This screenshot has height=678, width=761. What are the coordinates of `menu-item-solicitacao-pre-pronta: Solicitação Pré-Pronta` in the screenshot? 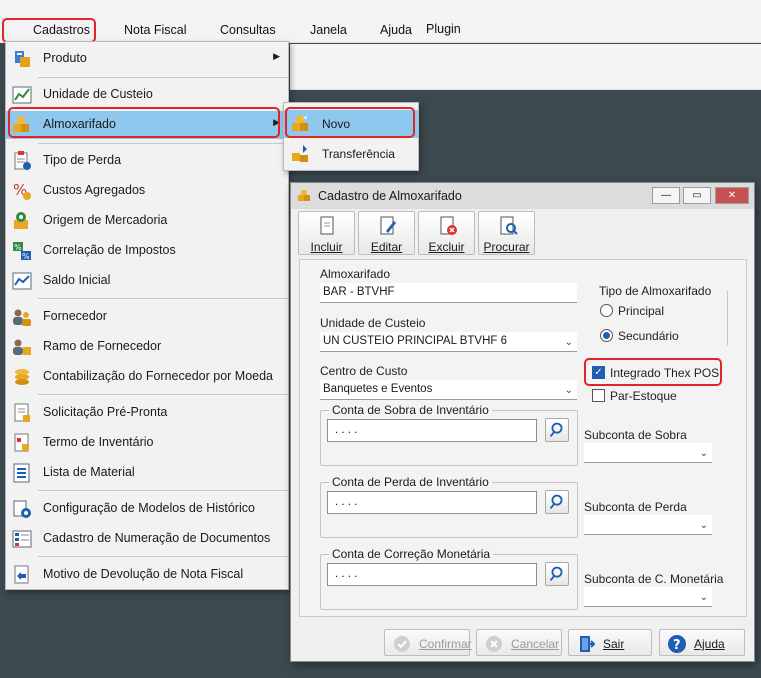 It's located at (147, 413).